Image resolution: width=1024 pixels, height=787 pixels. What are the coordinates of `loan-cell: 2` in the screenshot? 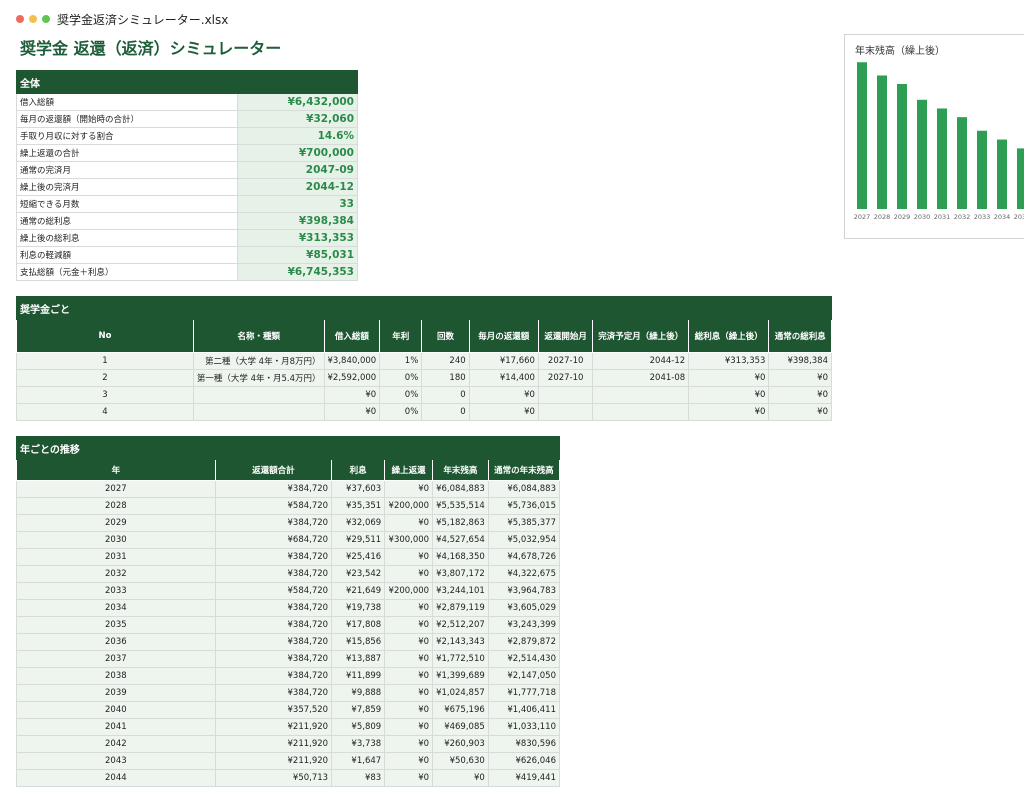 It's located at (105, 378).